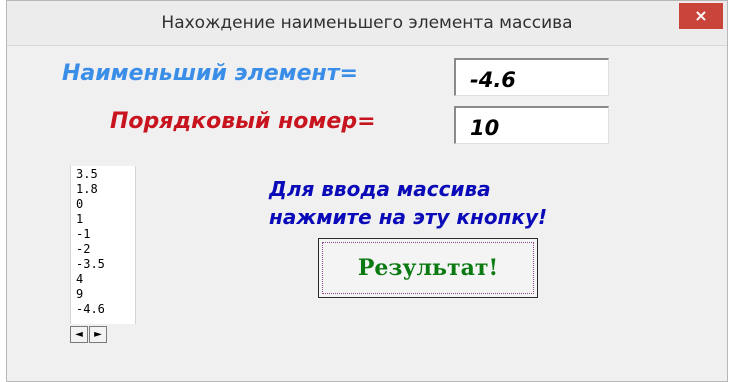 Image resolution: width=734 pixels, height=382 pixels. I want to click on close-icon: ×, so click(701, 15).